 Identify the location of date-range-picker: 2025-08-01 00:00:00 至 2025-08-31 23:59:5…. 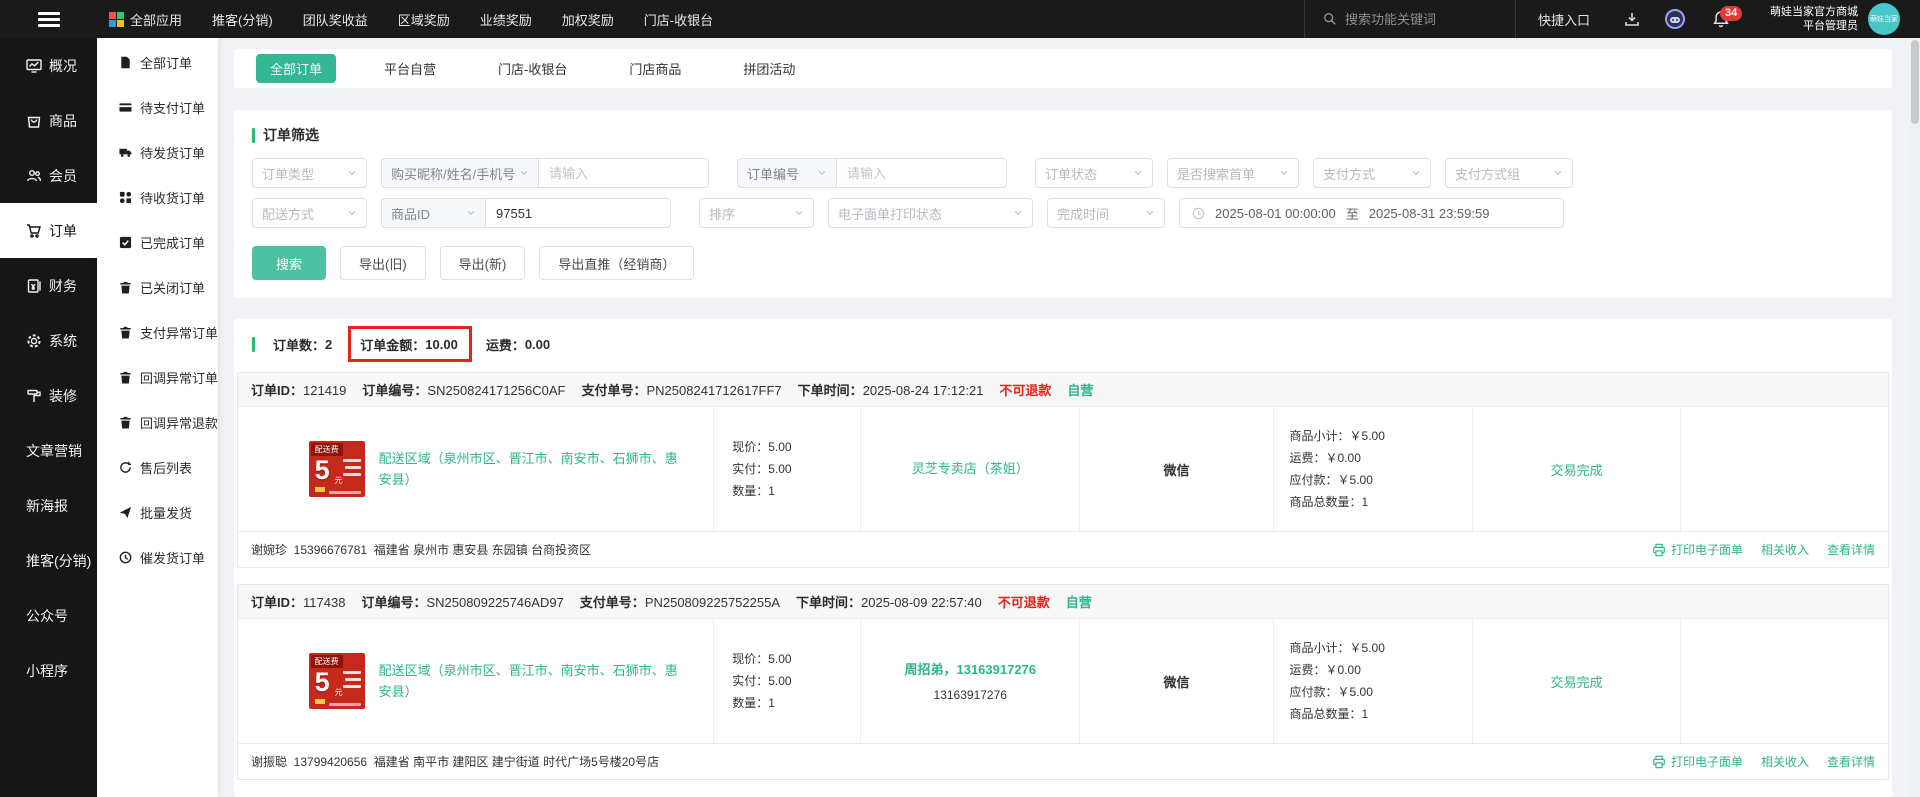
(1371, 213).